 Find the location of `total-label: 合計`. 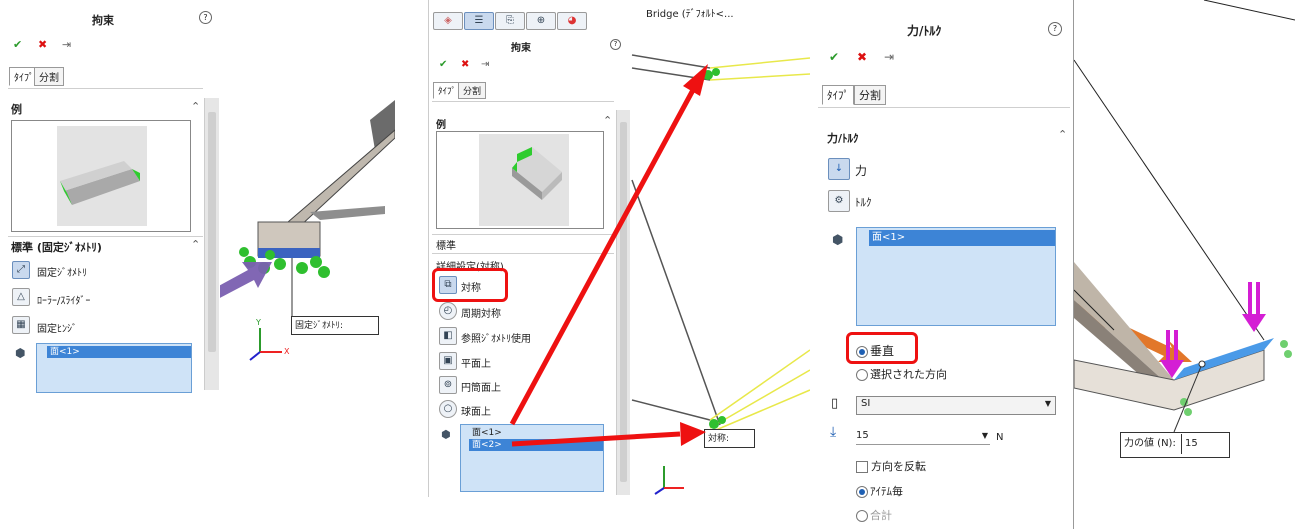

total-label: 合計 is located at coordinates (881, 515).